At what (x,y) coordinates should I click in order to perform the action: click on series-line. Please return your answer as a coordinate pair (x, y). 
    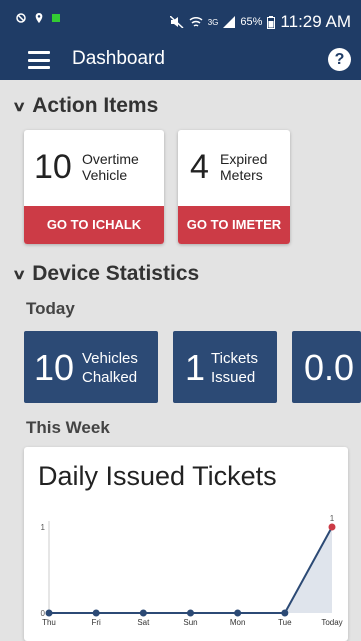
    Looking at the image, I should click on (191, 570).